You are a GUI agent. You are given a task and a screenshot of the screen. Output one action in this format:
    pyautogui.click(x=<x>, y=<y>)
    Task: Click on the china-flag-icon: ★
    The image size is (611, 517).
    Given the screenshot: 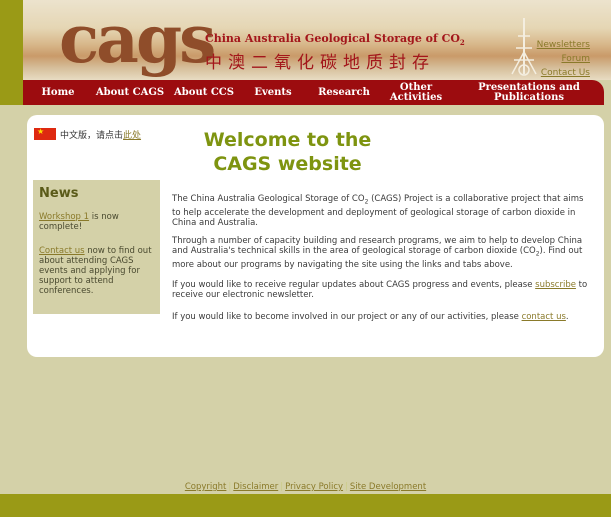 What is the action you would take?
    pyautogui.click(x=45, y=134)
    